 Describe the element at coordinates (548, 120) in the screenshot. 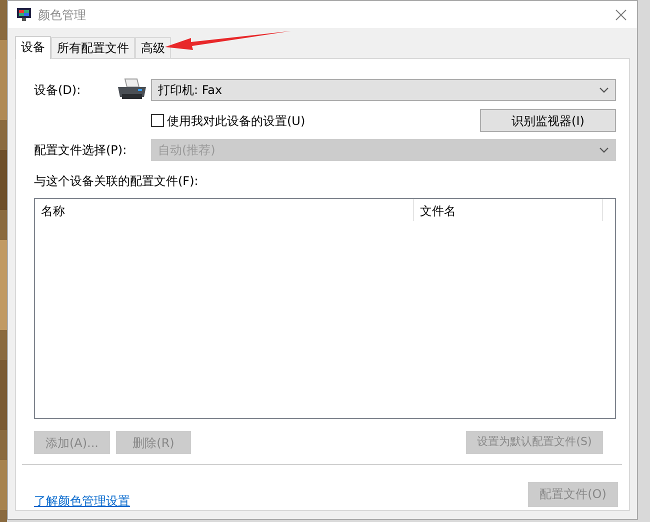

I see `identify-button: 识别监视器(I)` at that location.